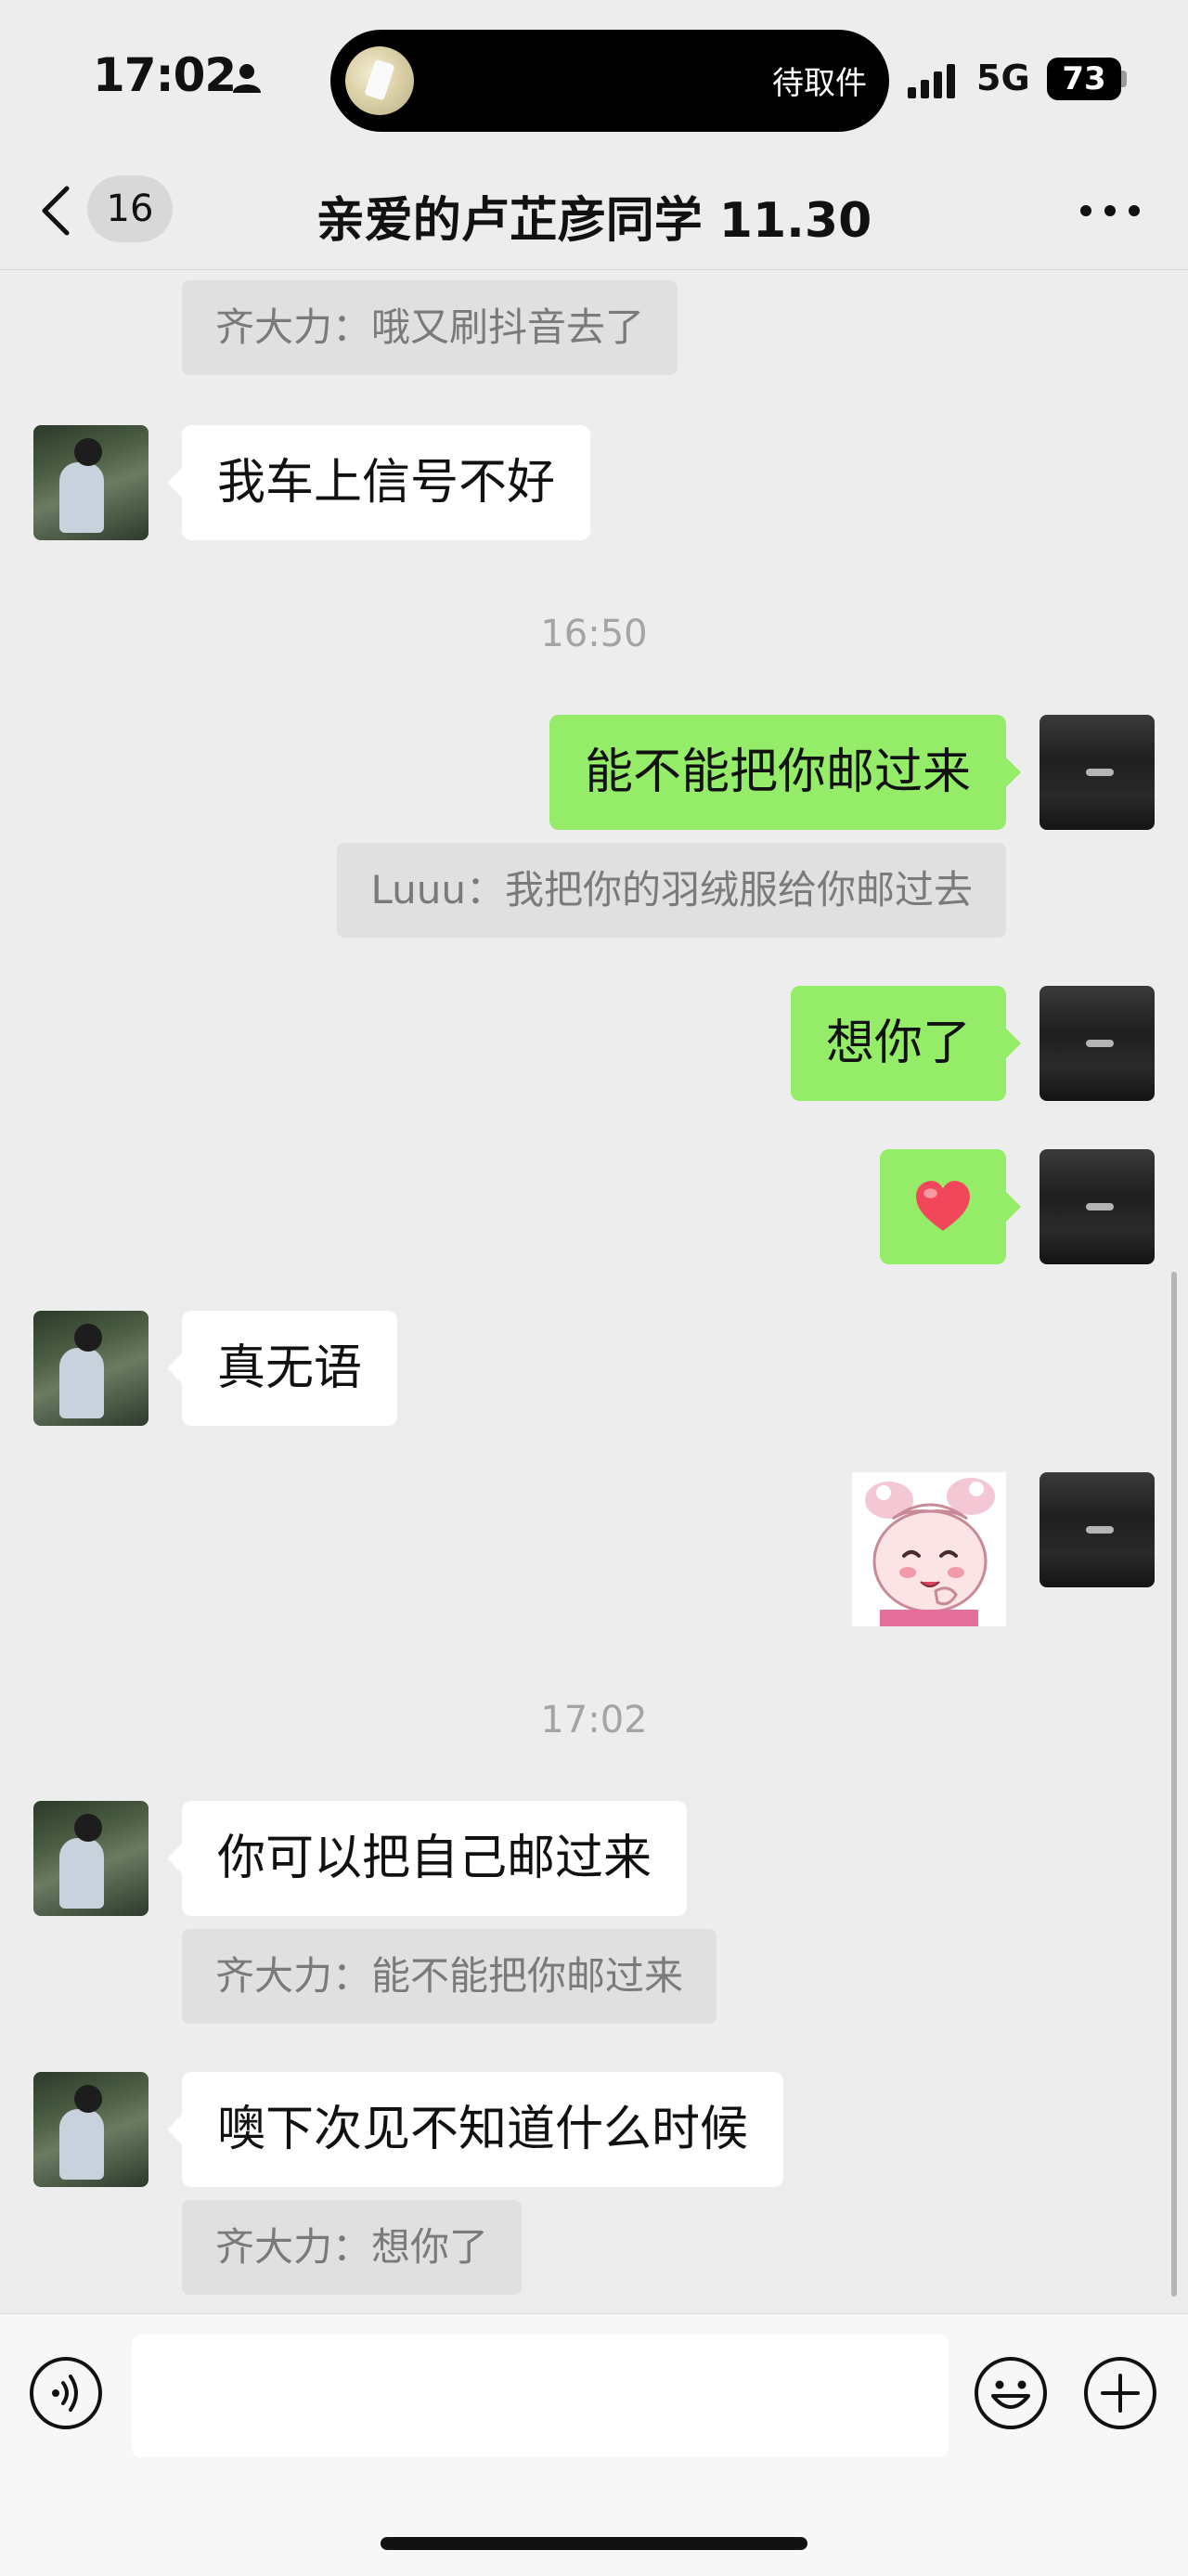  I want to click on quoted-reply: 齐大力：想你了, so click(352, 2247).